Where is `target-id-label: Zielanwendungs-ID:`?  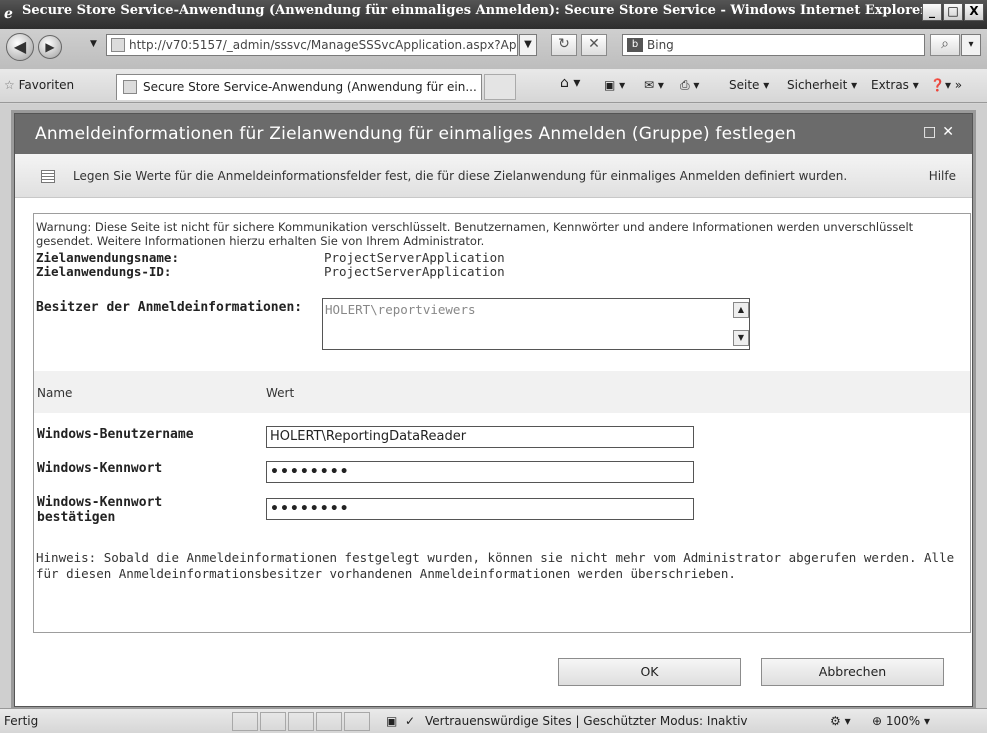
target-id-label: Zielanwendungs-ID: is located at coordinates (104, 271).